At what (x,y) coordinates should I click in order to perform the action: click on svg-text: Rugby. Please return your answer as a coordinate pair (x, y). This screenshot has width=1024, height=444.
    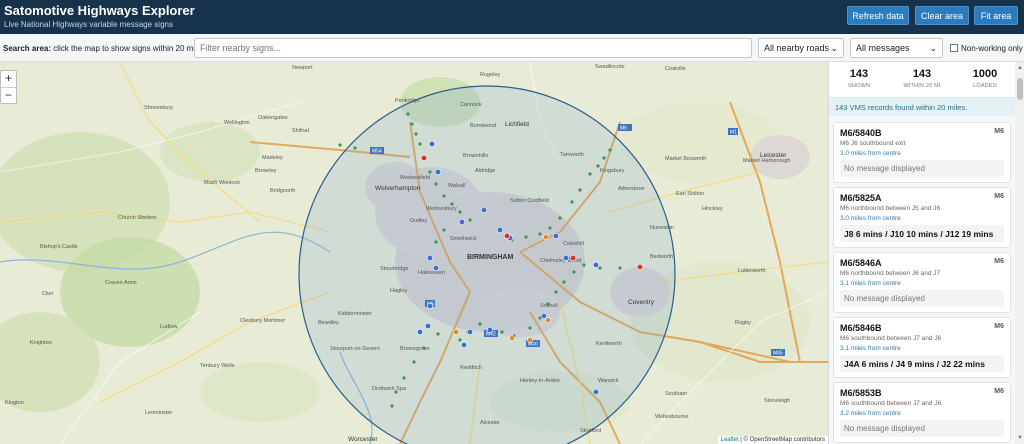
    Looking at the image, I should click on (743, 323).